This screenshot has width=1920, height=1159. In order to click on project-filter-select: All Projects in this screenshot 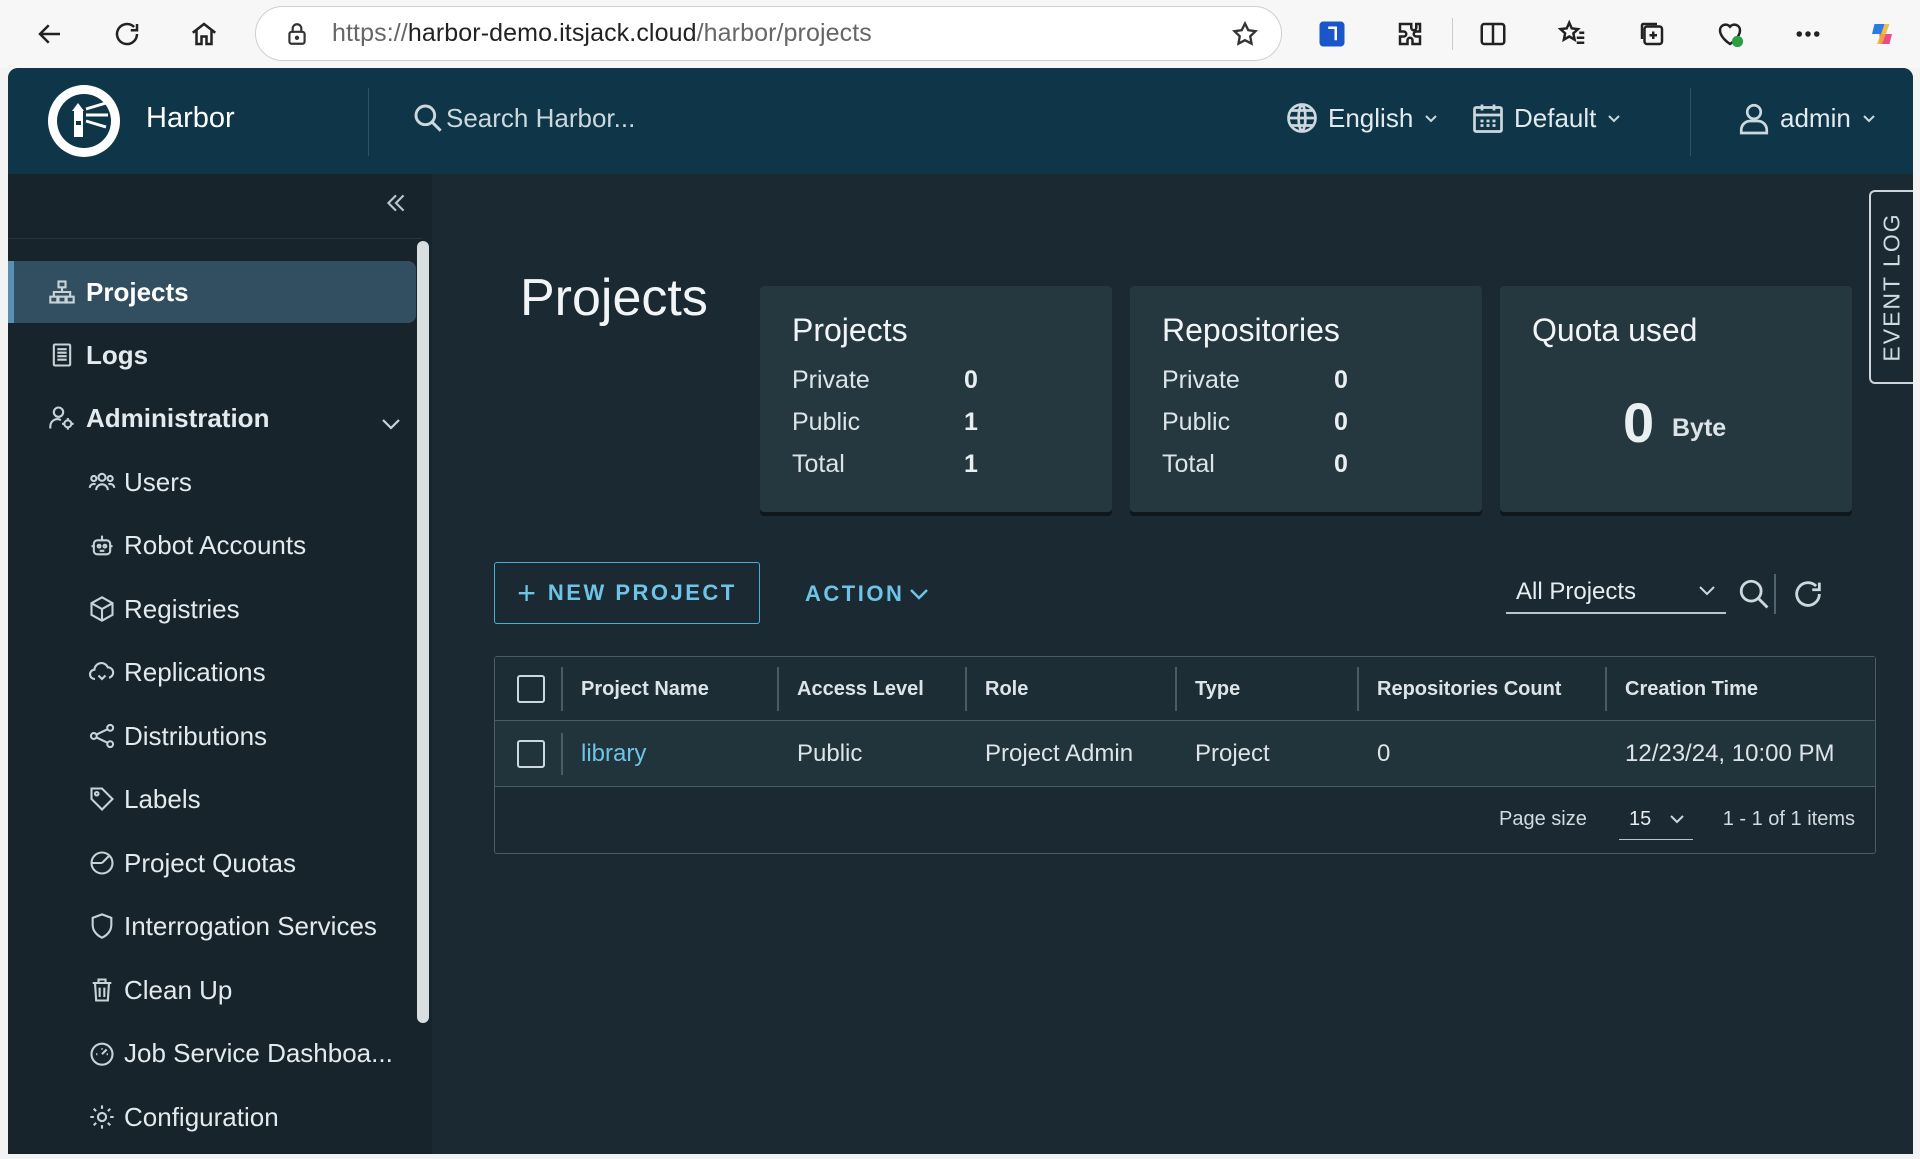, I will do `click(1616, 593)`.